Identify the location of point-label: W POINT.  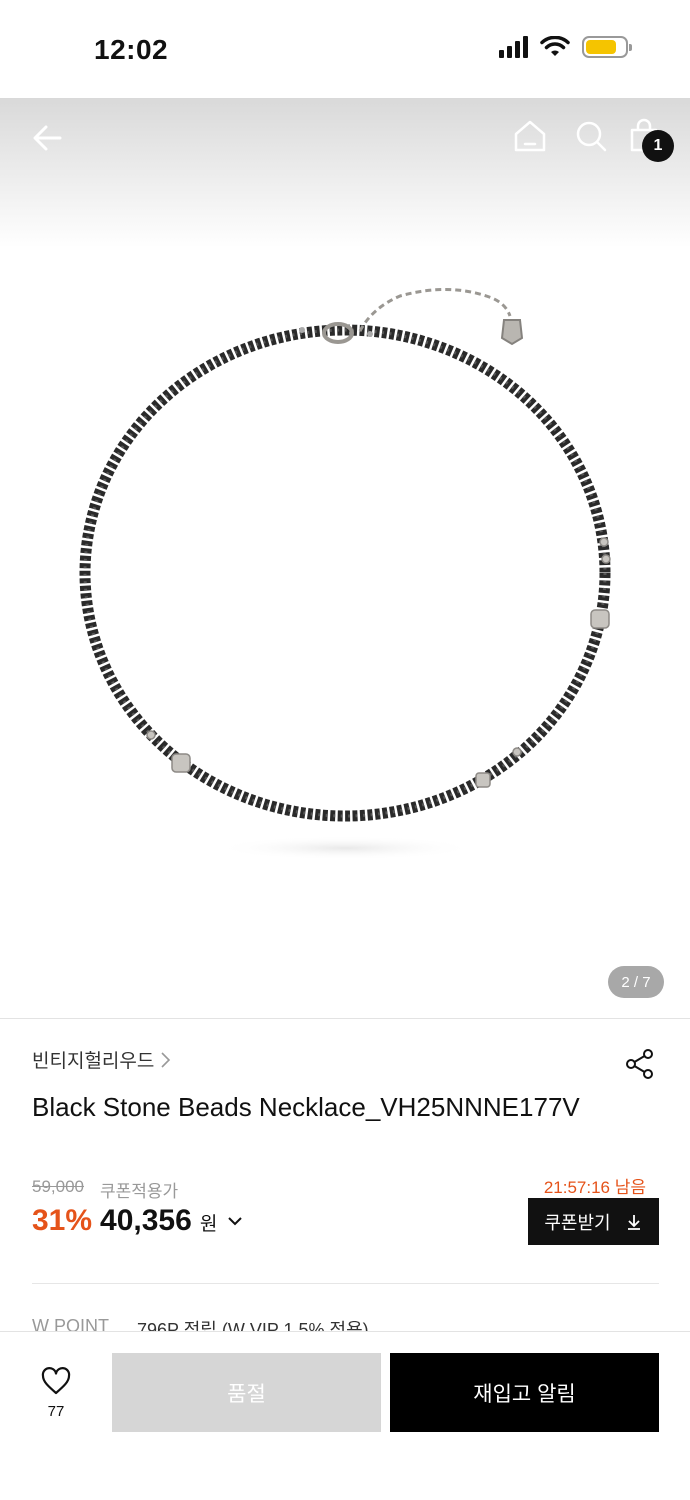
(70, 1324).